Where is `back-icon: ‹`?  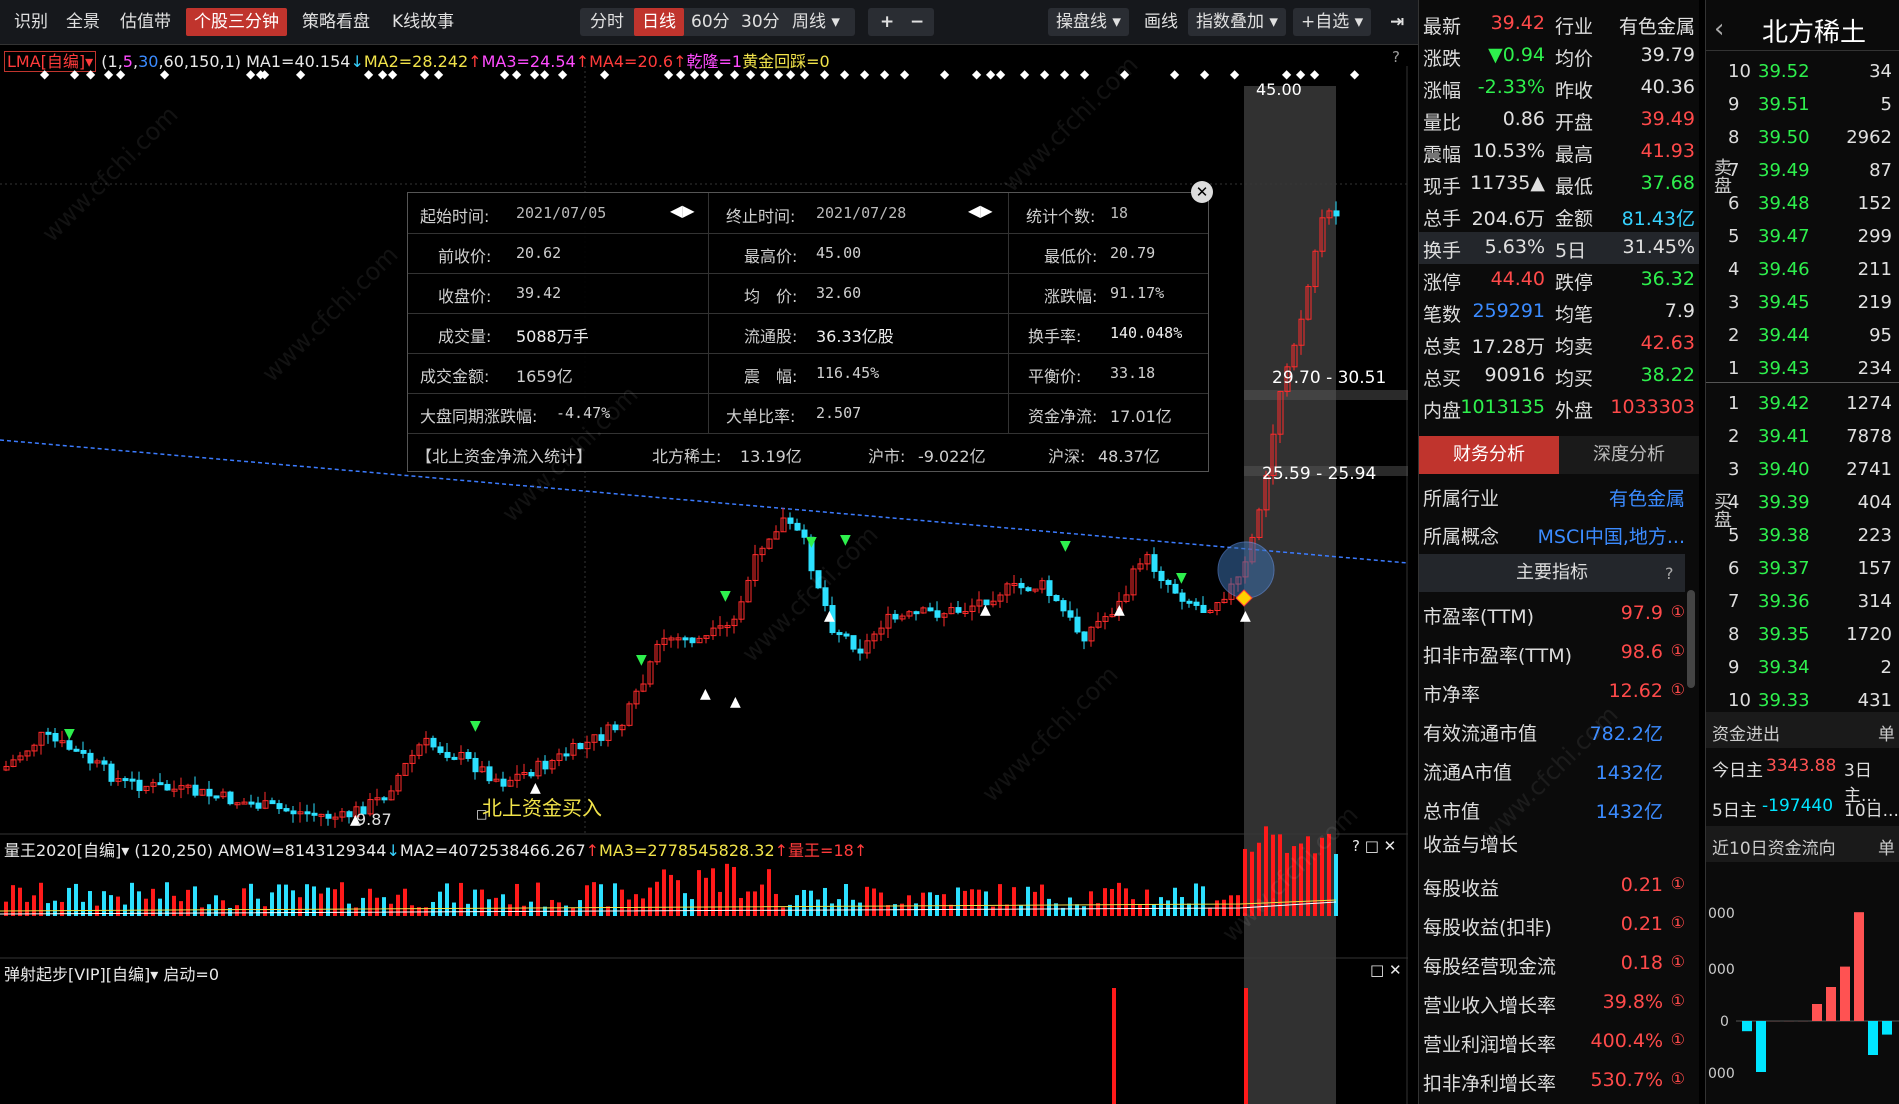 back-icon: ‹ is located at coordinates (1719, 29).